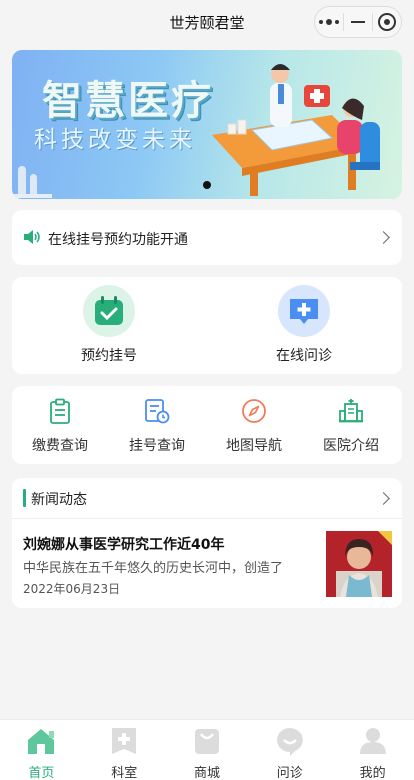 The height and width of the screenshot is (780, 414). I want to click on news-thumbnail, so click(359, 564).